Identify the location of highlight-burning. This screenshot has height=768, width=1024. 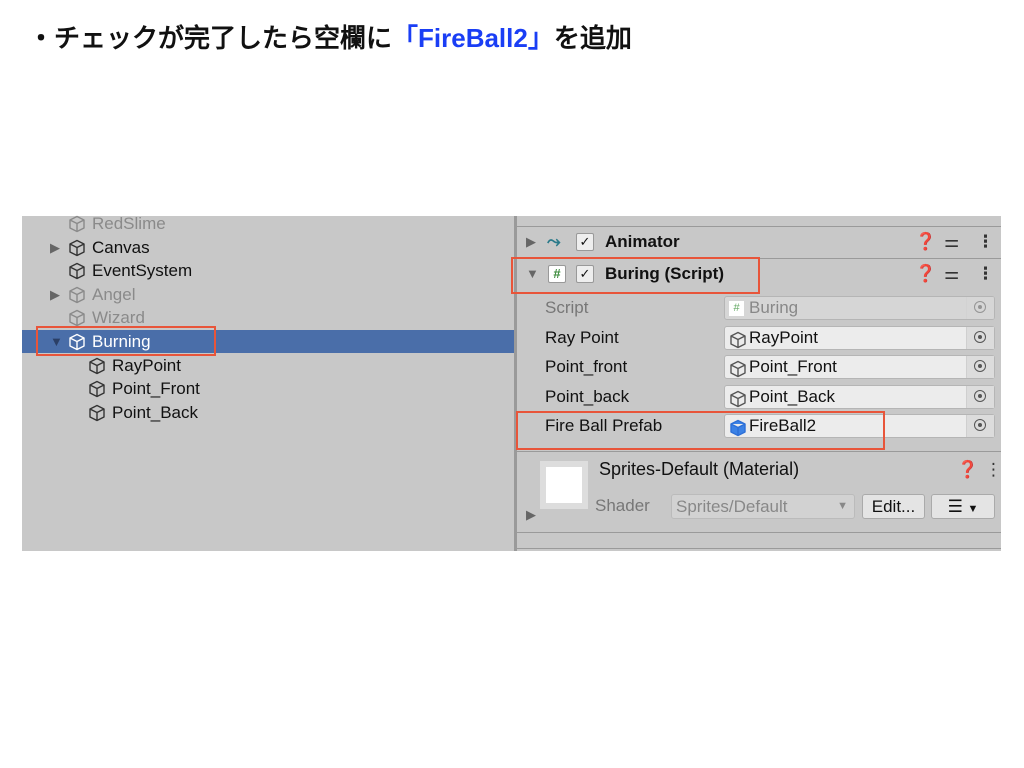
(126, 341).